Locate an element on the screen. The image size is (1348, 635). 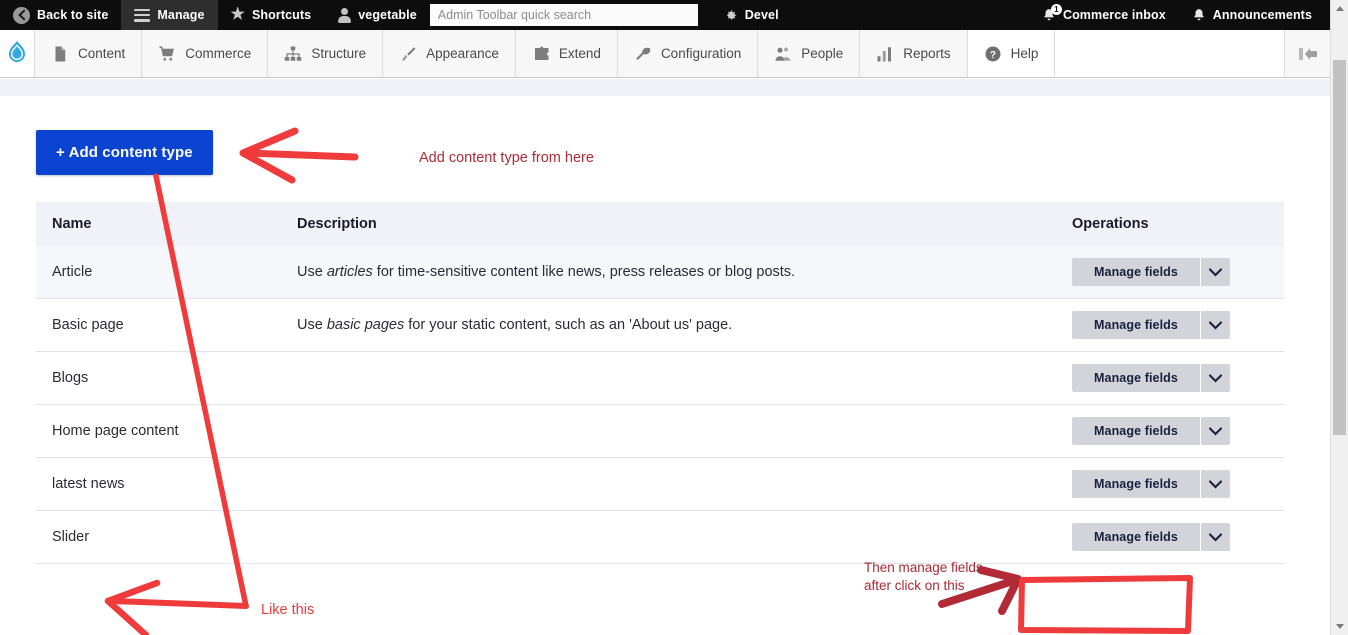
user-icon is located at coordinates (344, 15).